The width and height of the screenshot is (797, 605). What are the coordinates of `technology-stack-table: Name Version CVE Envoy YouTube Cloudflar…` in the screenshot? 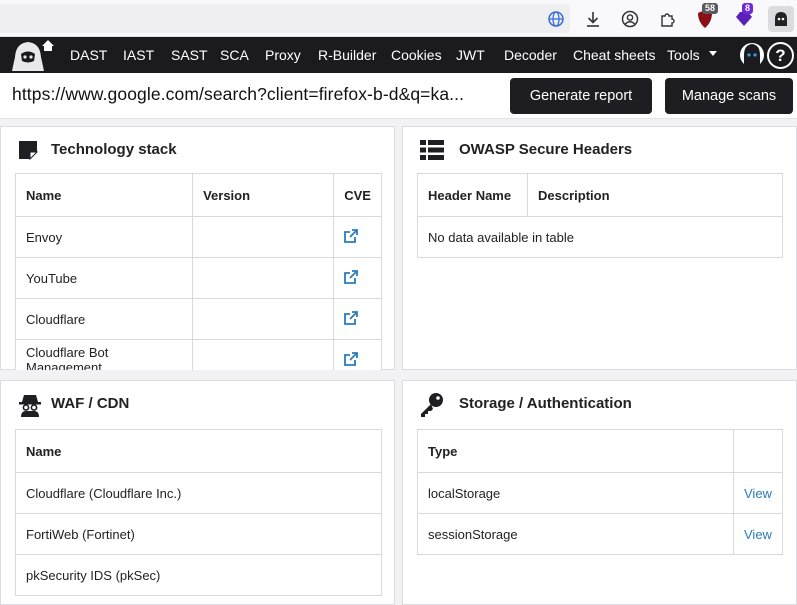 It's located at (198, 271).